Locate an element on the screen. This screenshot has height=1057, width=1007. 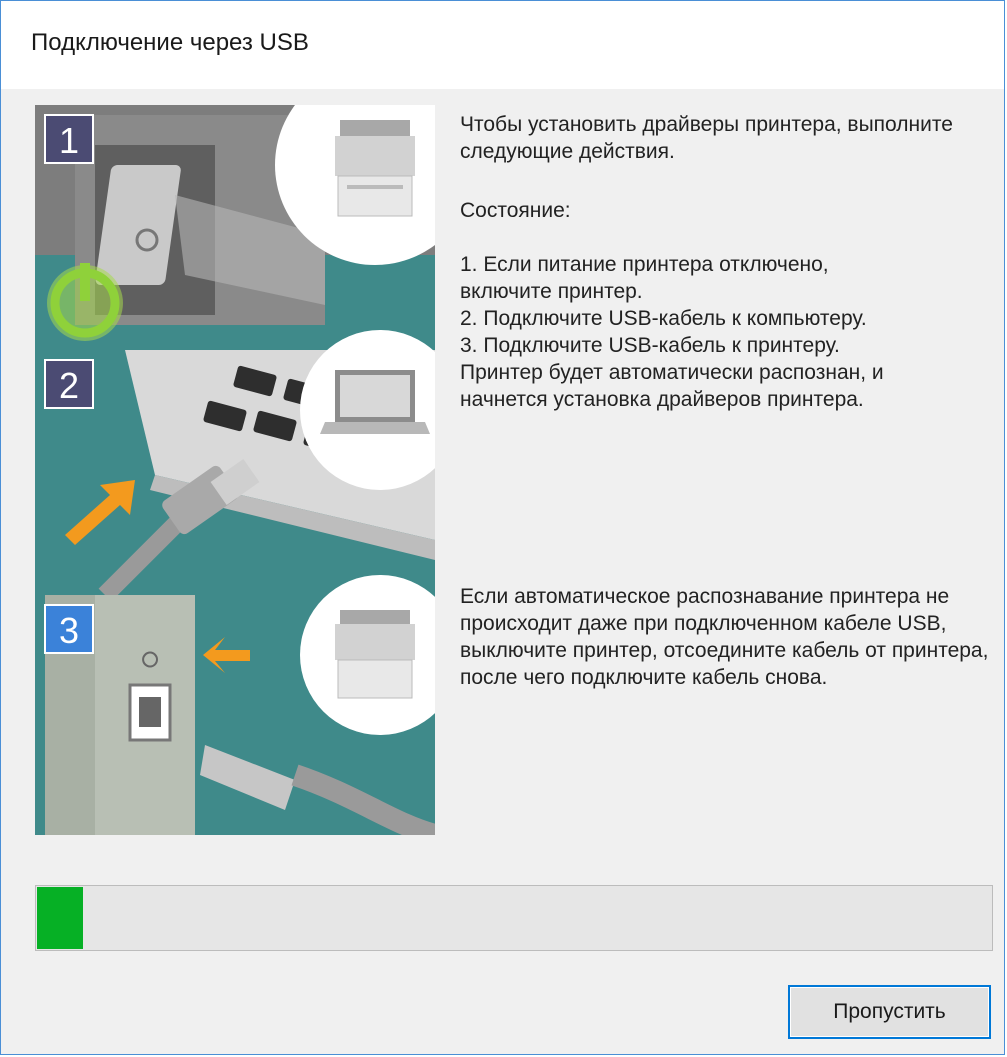
window-title: Подключение через USB is located at coordinates (170, 42).